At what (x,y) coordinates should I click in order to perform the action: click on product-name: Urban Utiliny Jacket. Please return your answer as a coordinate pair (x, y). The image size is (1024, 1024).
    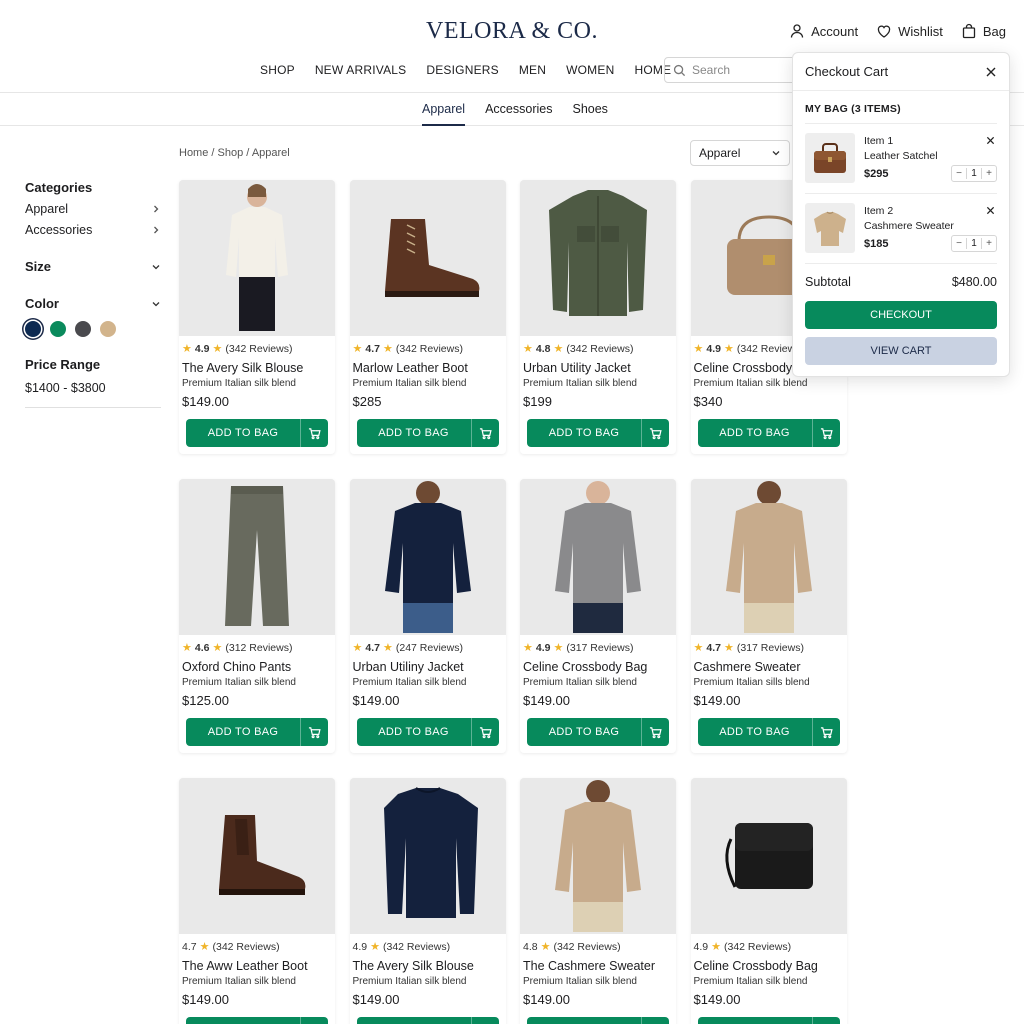
    Looking at the image, I should click on (428, 667).